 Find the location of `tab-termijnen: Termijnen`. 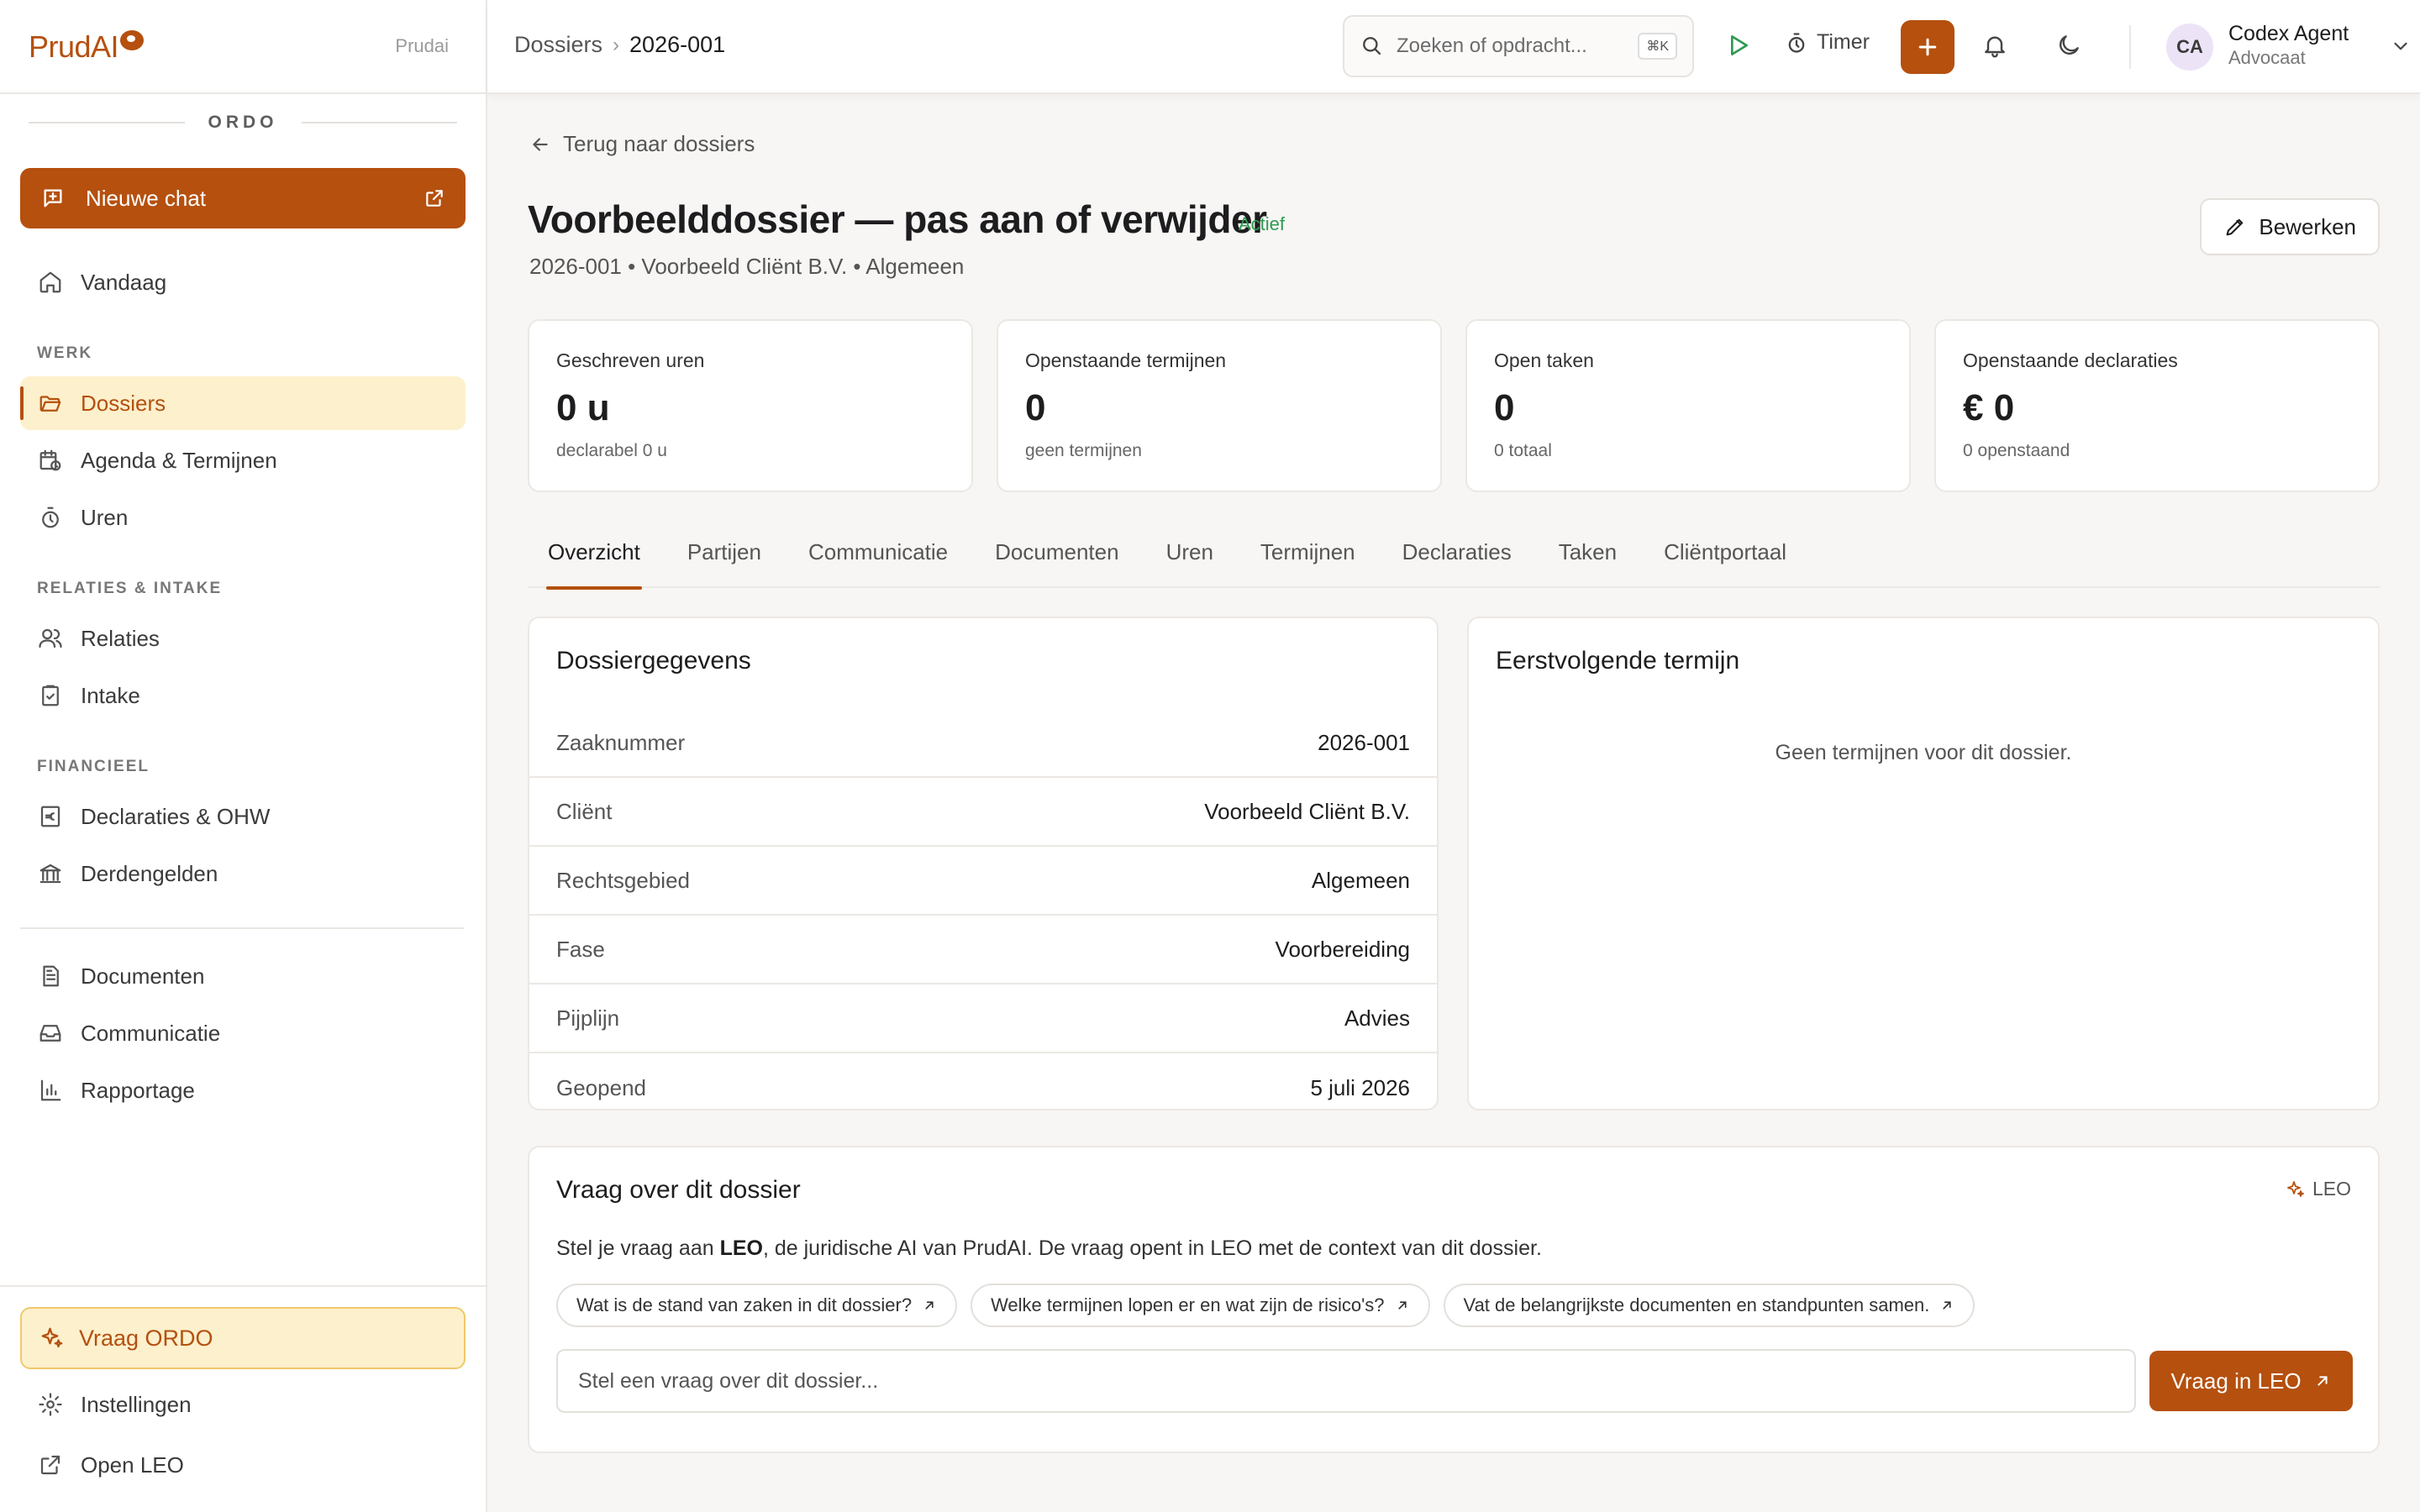

tab-termijnen: Termijnen is located at coordinates (1308, 558).